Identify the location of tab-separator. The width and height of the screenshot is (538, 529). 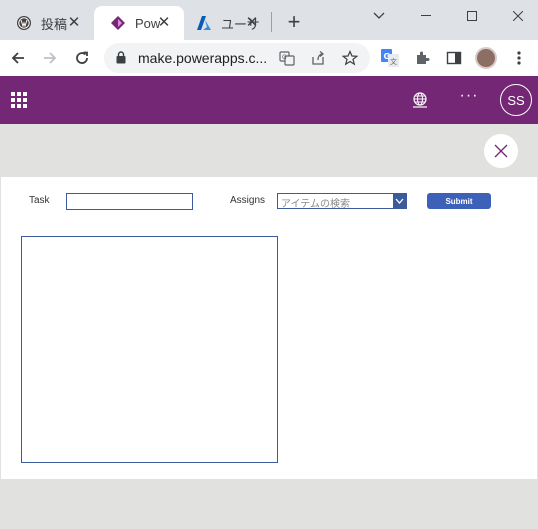
(271, 22).